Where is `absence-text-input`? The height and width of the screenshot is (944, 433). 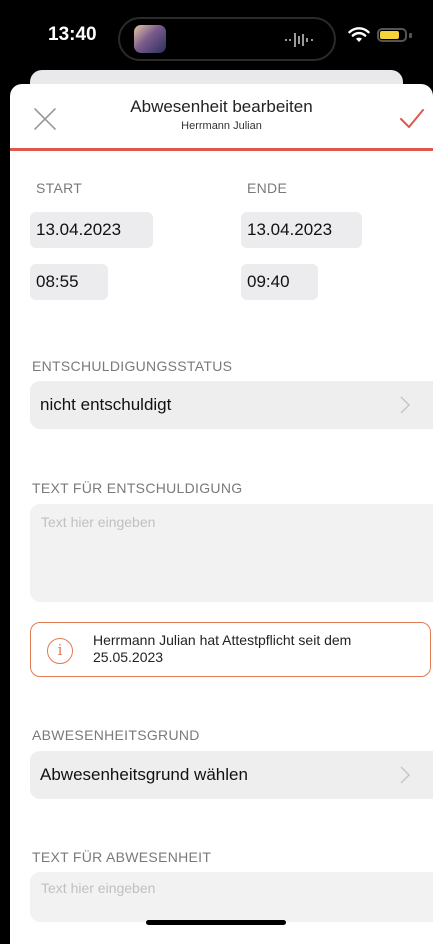
absence-text-input is located at coordinates (231, 897).